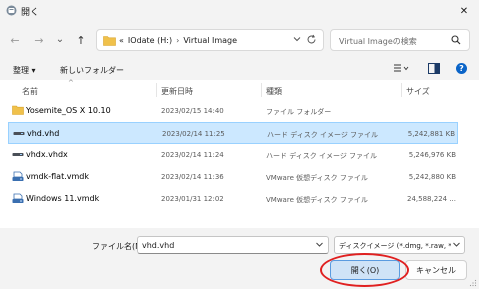 The image size is (479, 289). I want to click on command-bar: 整理 ▾ 新しいフォルダー ?, so click(239, 69).